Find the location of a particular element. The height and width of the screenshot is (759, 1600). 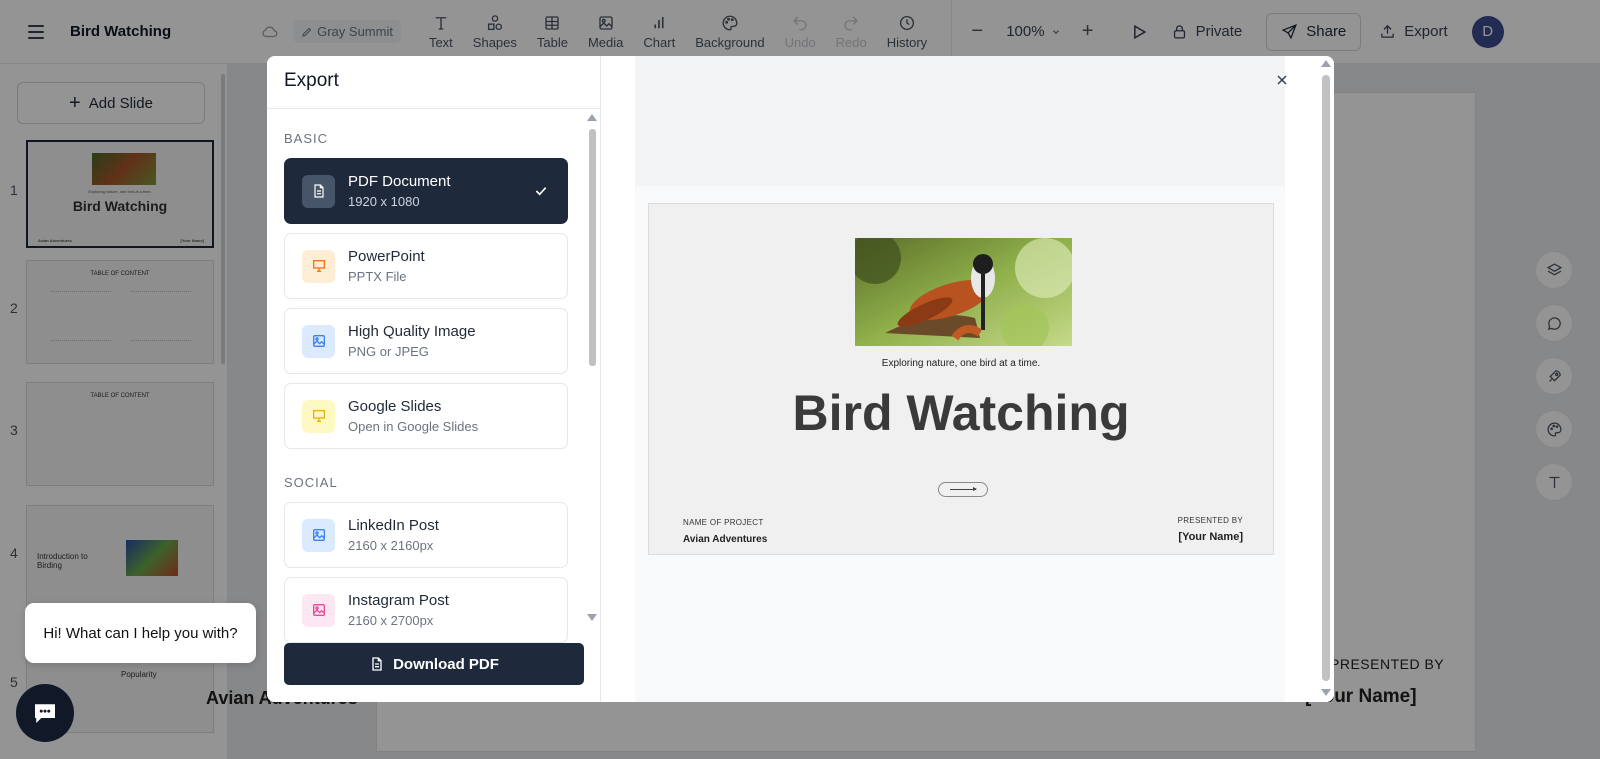

preview-title: Bird Watching is located at coordinates (961, 413).